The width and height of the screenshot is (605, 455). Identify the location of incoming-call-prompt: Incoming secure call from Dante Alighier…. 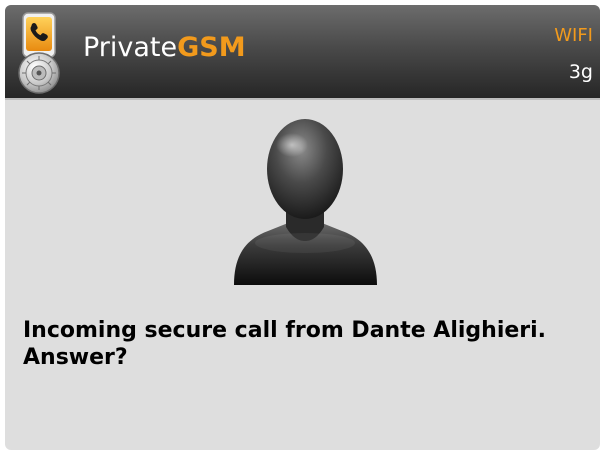
(285, 344).